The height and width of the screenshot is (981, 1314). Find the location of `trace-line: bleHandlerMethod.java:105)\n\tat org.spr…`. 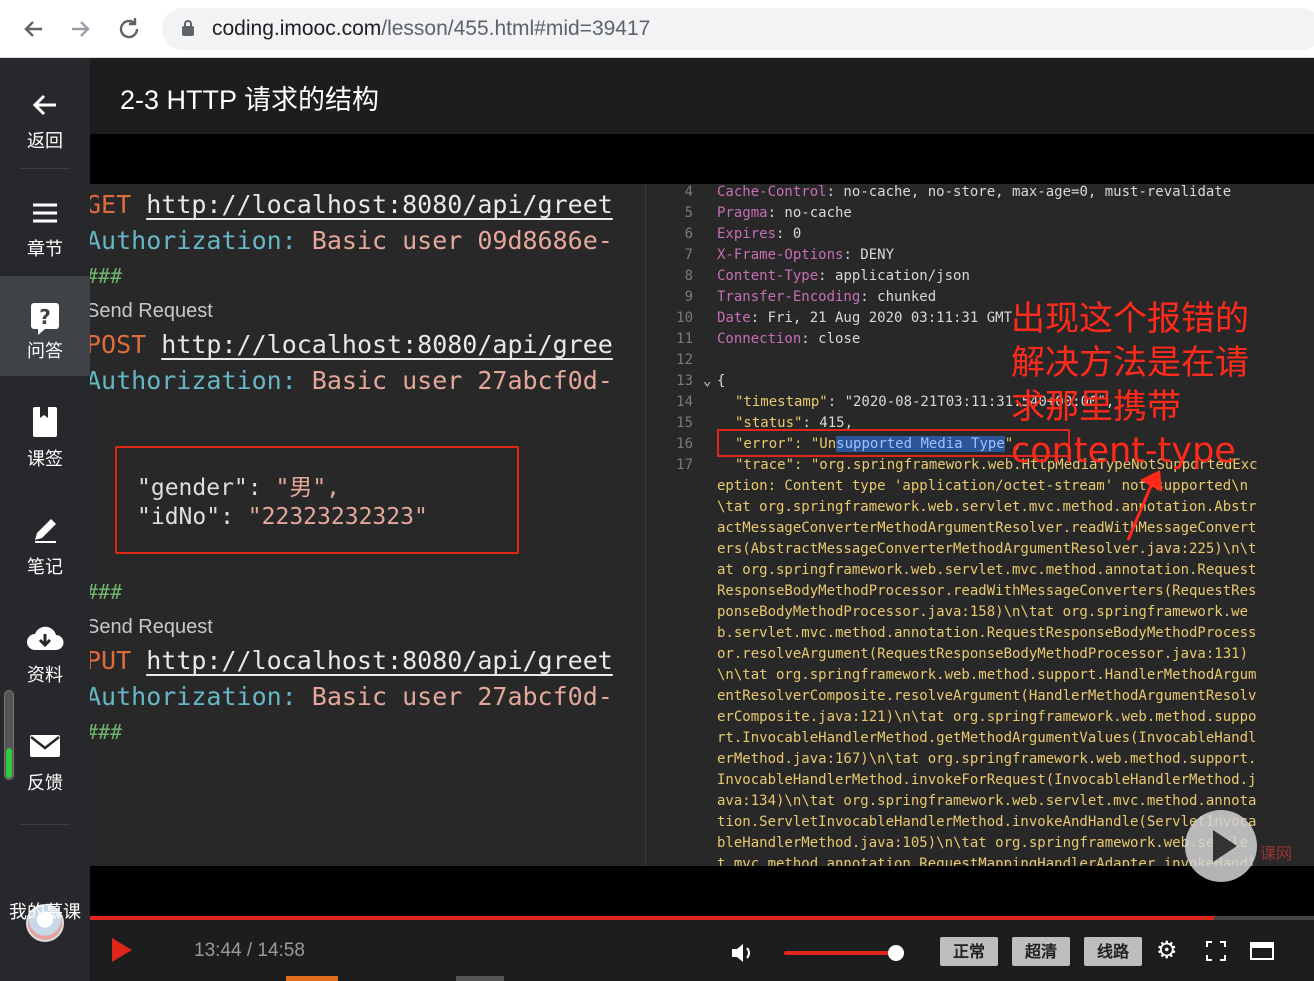

trace-line: bleHandlerMethod.java:105)\n\tat org.spr… is located at coordinates (983, 843).